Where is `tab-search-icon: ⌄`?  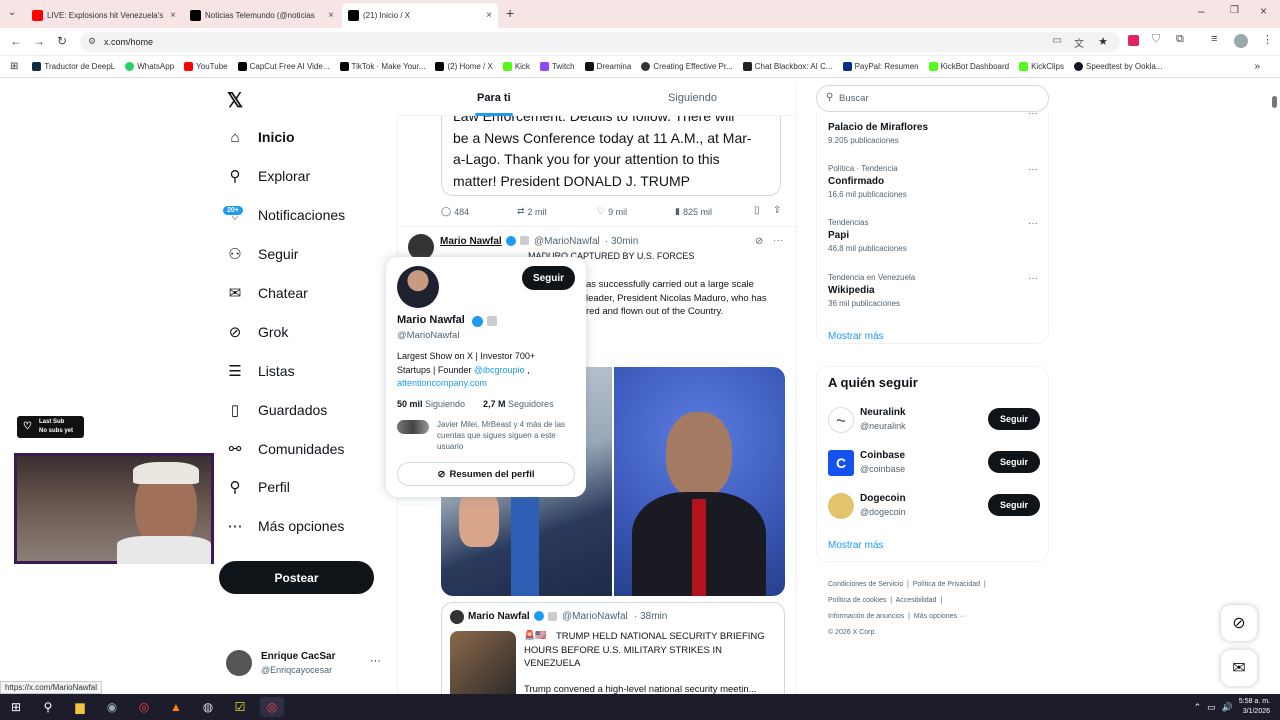 tab-search-icon: ⌄ is located at coordinates (12, 12).